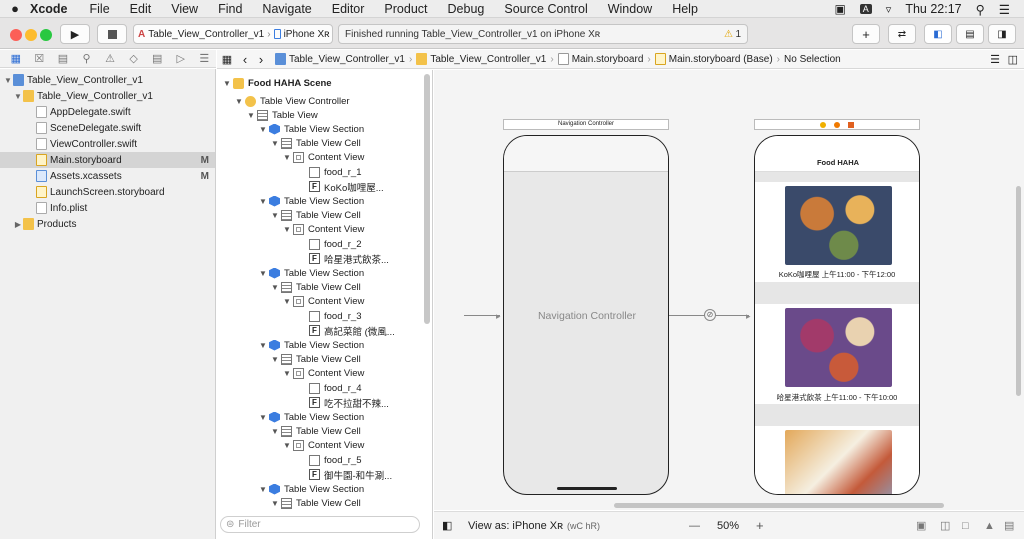 The width and height of the screenshot is (1024, 539). Describe the element at coordinates (107, 112) in the screenshot. I see `navigator-item-appdelegate: AppDelegate.swift` at that location.